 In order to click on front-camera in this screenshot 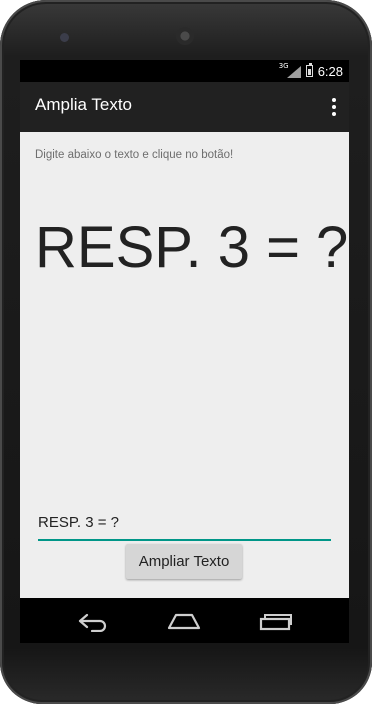, I will do `click(64, 37)`.